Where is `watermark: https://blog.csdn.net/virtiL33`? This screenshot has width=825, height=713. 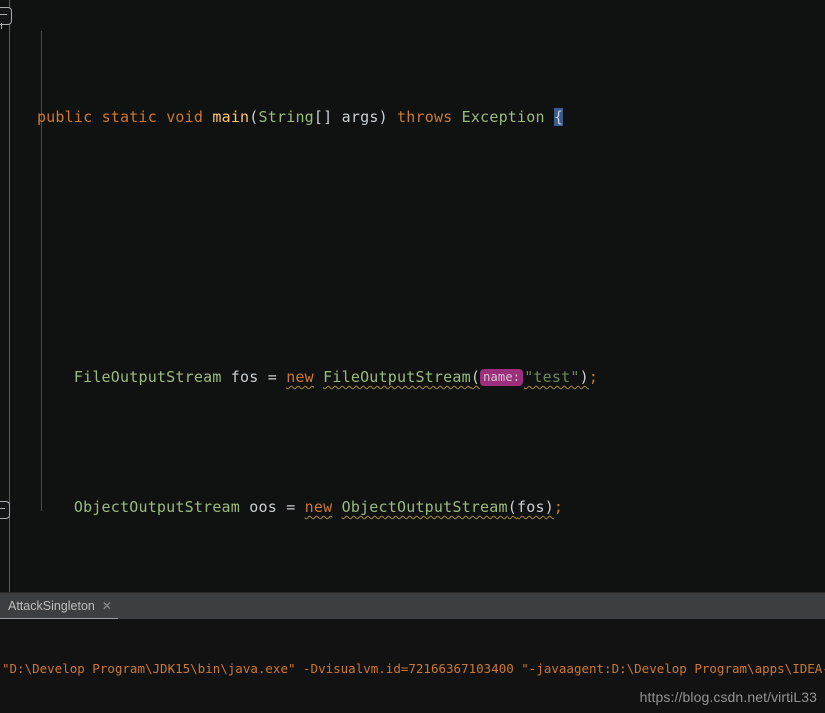
watermark: https://blog.csdn.net/virtiL33 is located at coordinates (728, 697).